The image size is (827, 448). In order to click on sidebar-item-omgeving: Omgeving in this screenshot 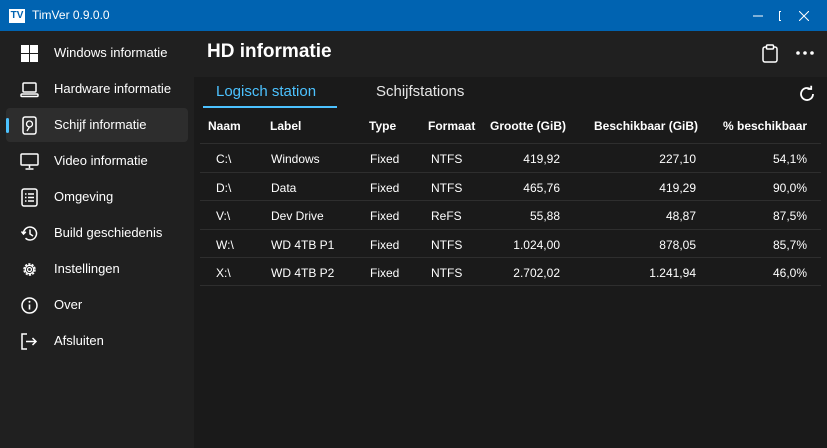, I will do `click(97, 197)`.